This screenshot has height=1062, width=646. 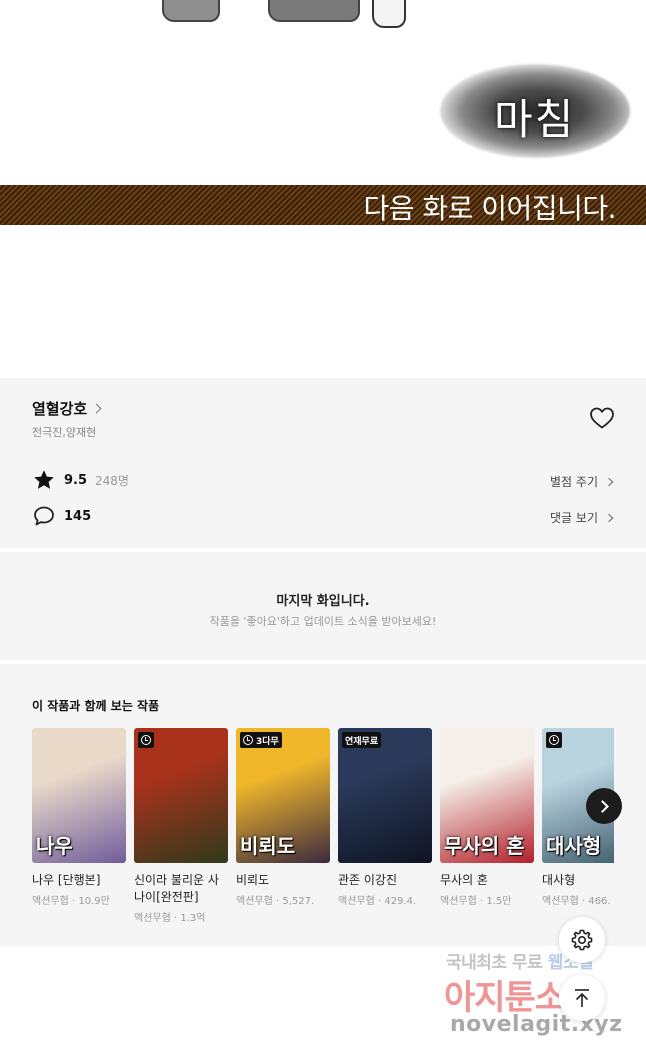 I want to click on star-icon, so click(x=44, y=479).